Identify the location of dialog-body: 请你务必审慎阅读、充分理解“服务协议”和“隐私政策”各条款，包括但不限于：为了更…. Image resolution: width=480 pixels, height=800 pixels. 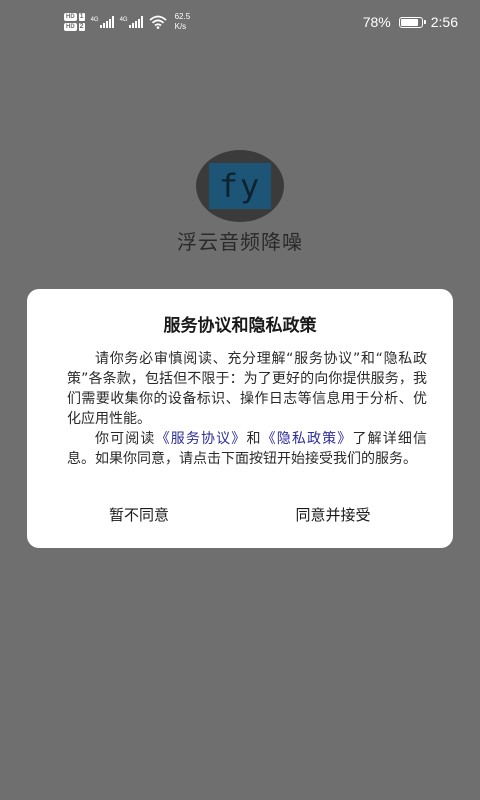
(247, 409).